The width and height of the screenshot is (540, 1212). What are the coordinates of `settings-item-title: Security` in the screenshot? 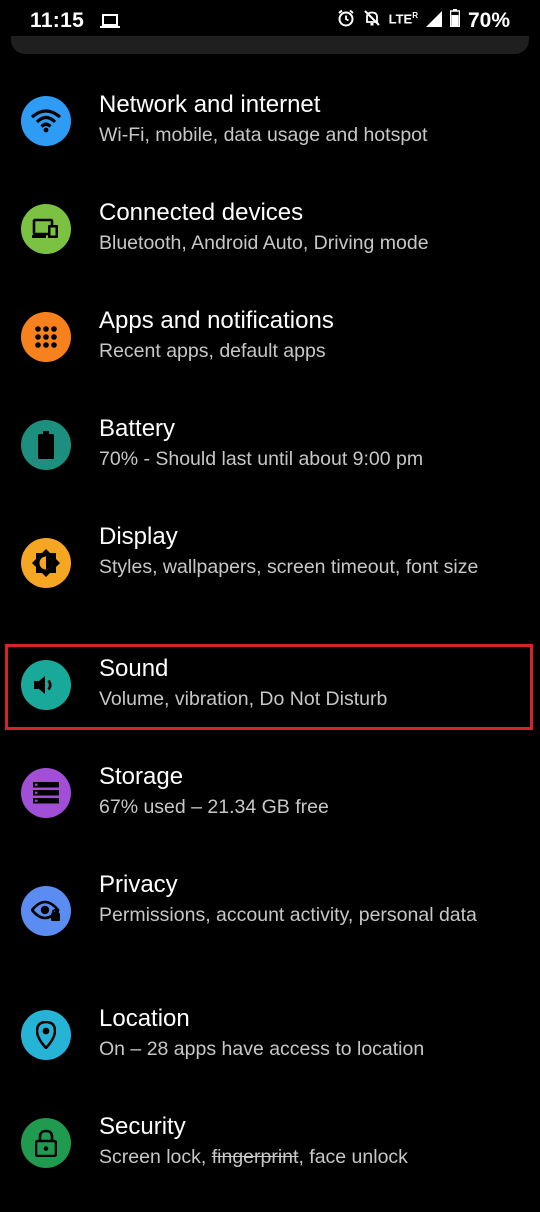 It's located at (142, 1126).